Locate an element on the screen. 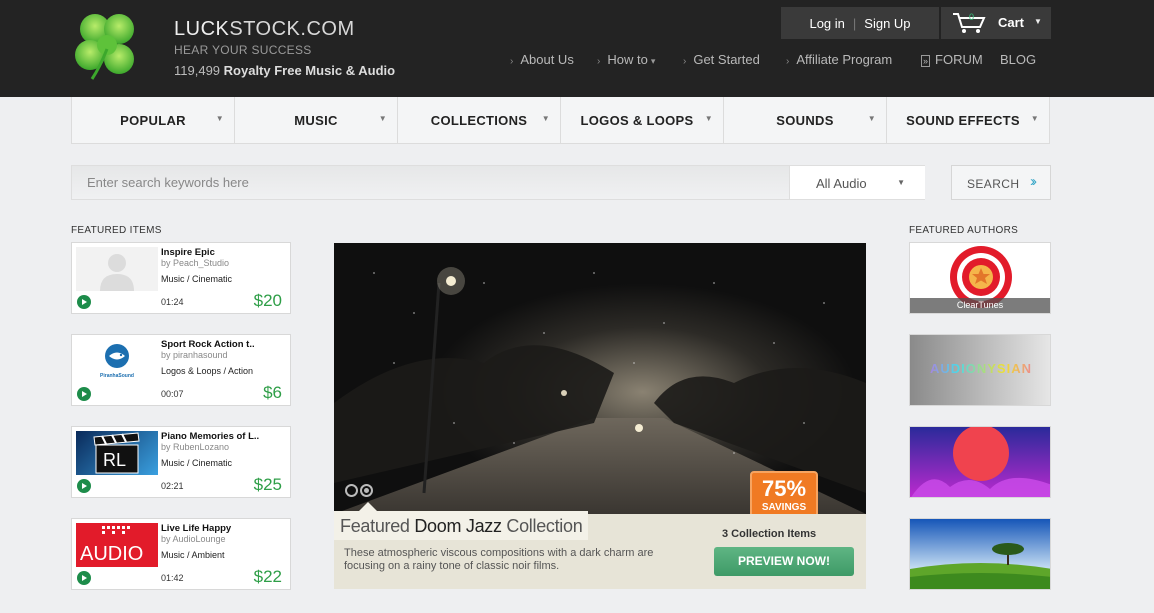  slider-dot-active is located at coordinates (366, 490).